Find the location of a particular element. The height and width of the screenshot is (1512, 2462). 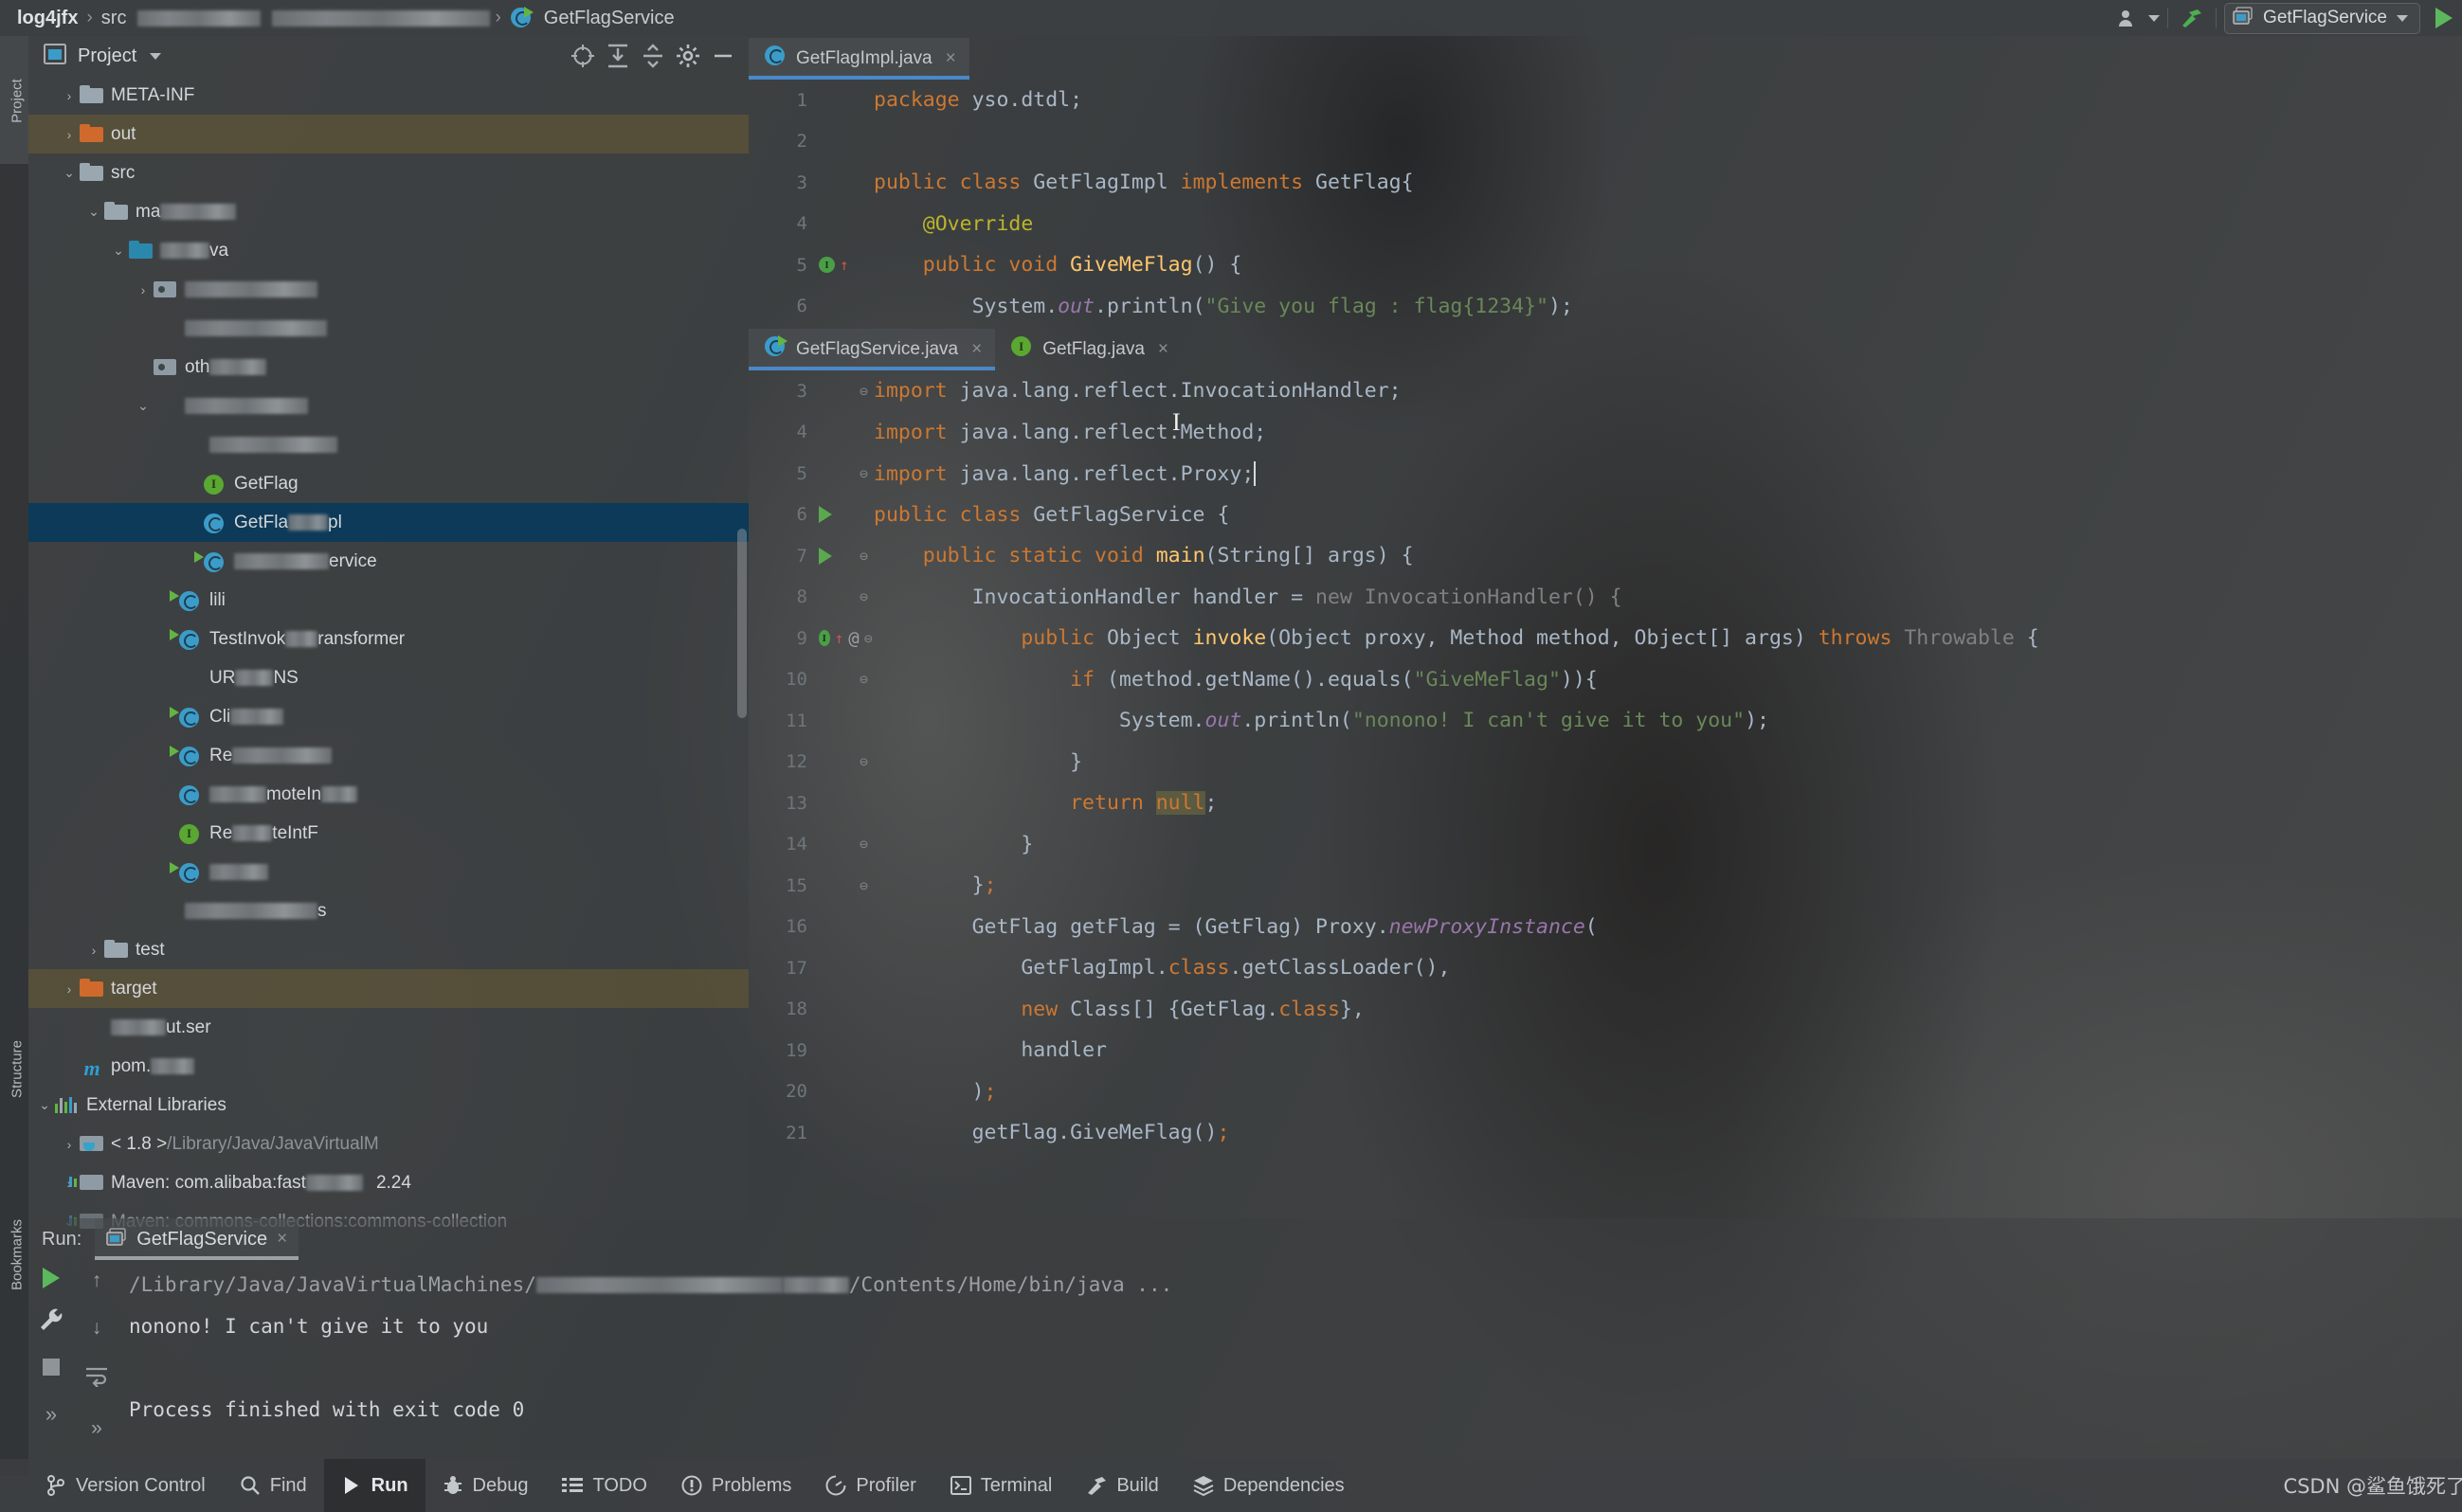

breadcrumb-class: GetFlagService is located at coordinates (609, 18).